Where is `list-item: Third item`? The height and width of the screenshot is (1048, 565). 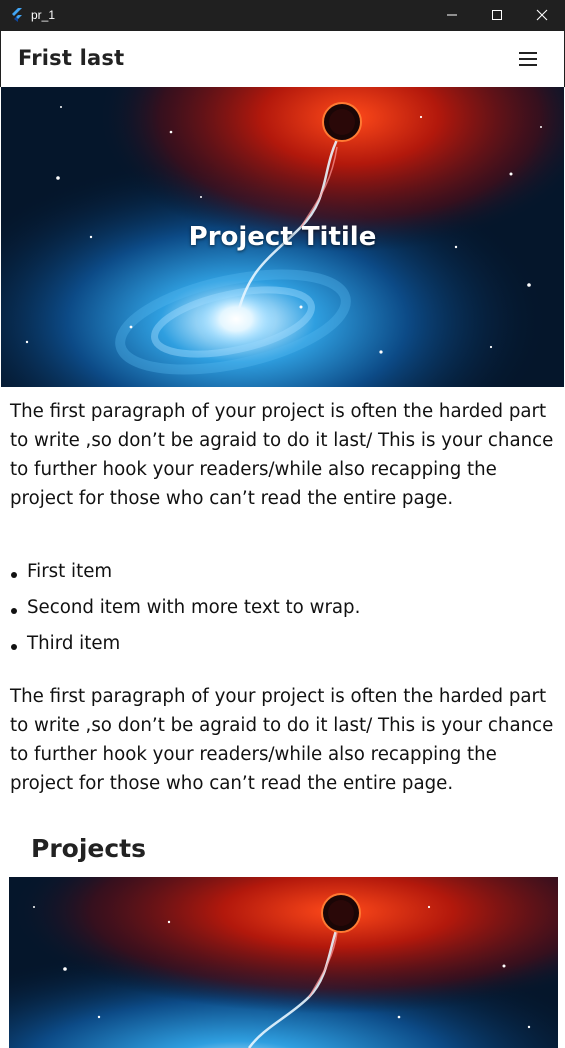 list-item: Third item is located at coordinates (280, 648).